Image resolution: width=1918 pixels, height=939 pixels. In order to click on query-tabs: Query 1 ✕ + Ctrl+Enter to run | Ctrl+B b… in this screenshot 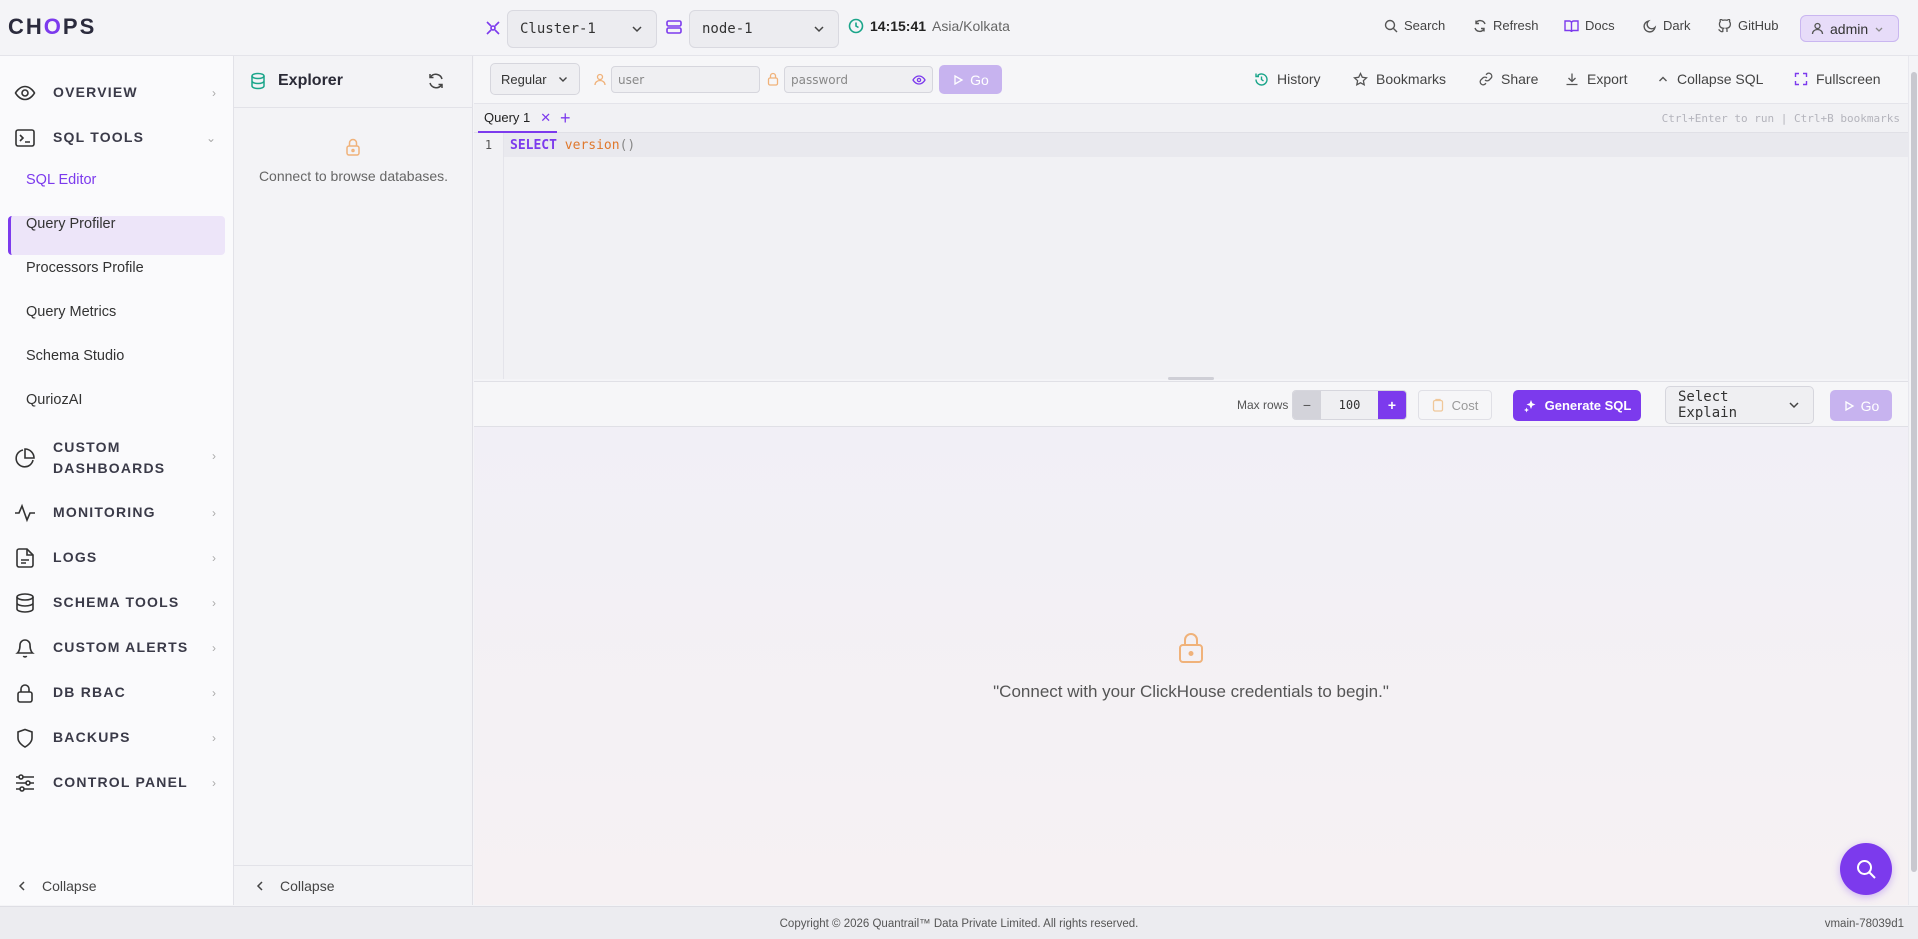, I will do `click(1191, 118)`.